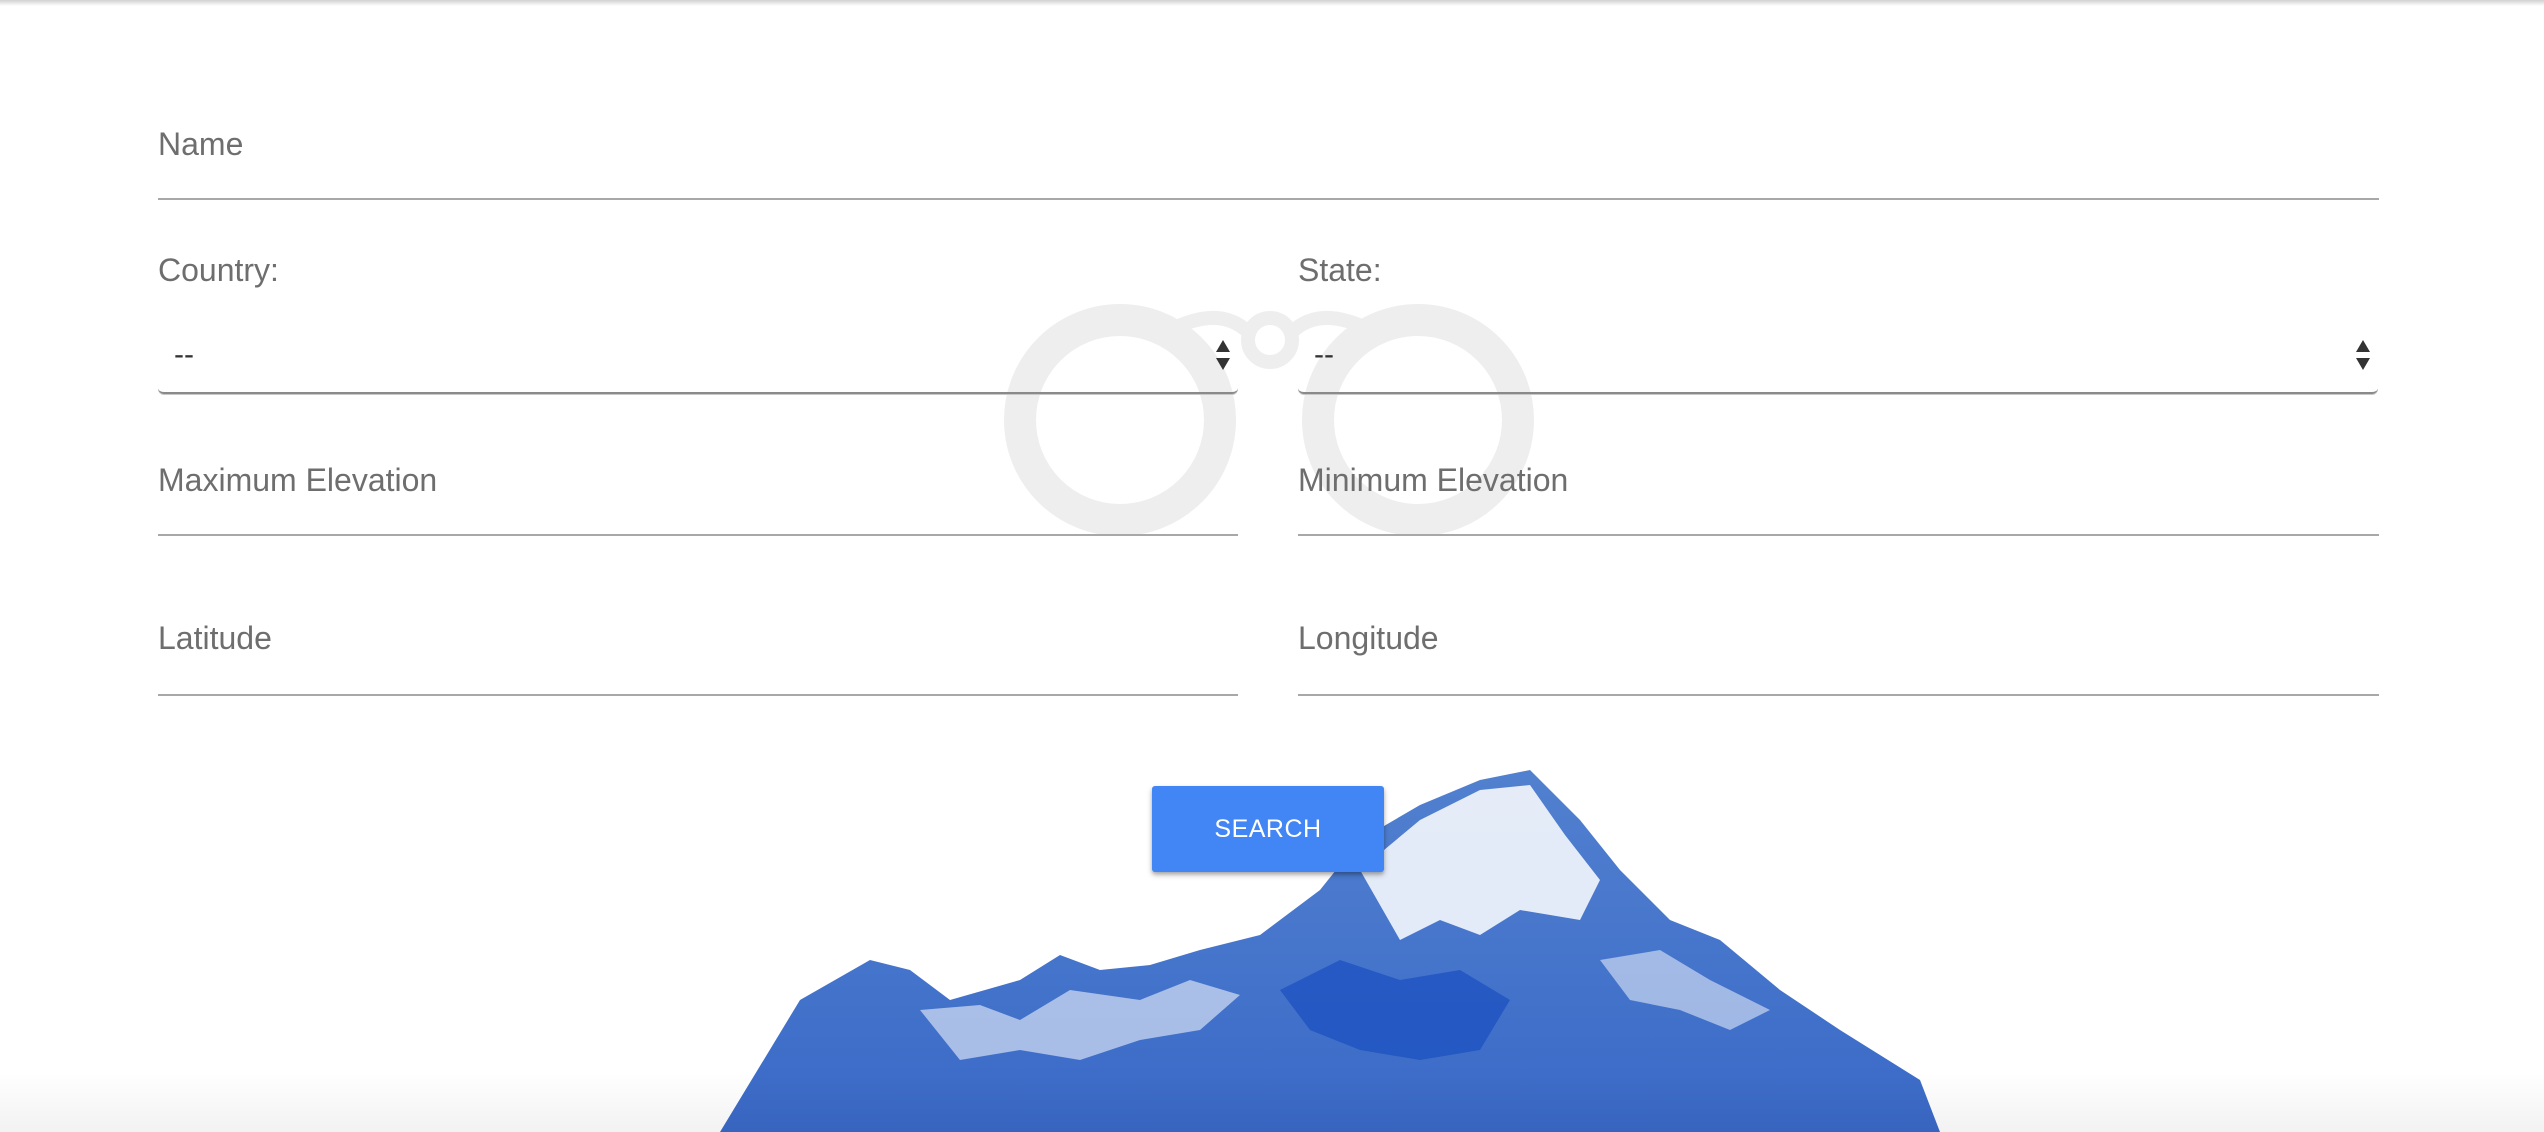 The image size is (2544, 1132). What do you see at coordinates (1838, 359) in the screenshot?
I see `state-select: --` at bounding box center [1838, 359].